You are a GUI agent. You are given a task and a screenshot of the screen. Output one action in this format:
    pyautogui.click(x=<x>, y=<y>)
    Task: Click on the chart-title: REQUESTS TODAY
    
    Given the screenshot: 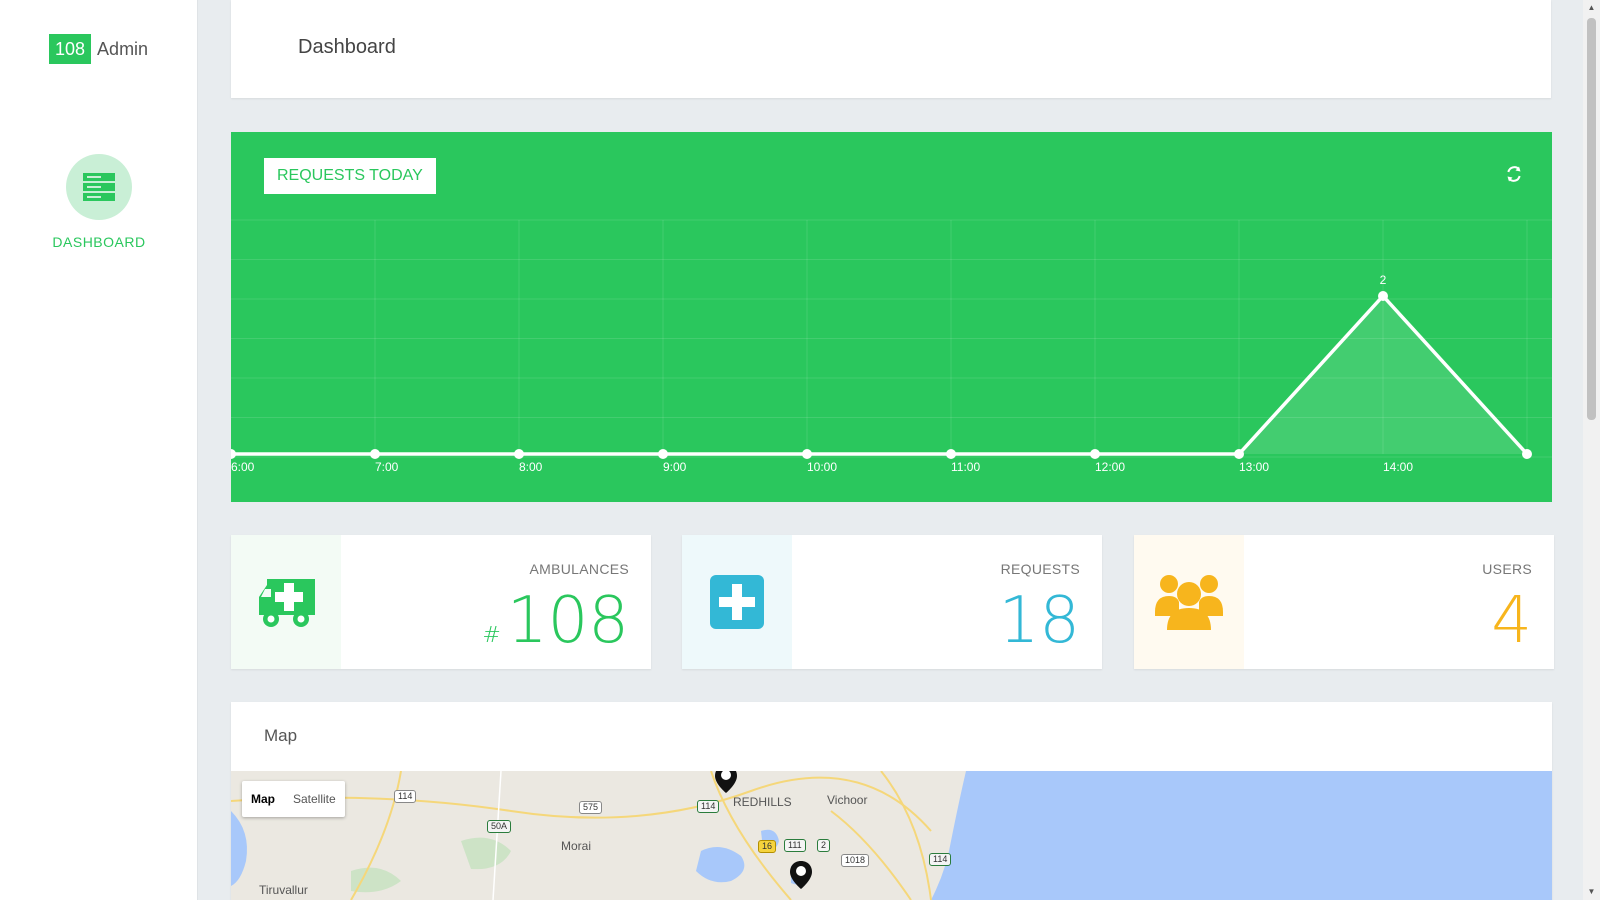 What is the action you would take?
    pyautogui.click(x=350, y=176)
    